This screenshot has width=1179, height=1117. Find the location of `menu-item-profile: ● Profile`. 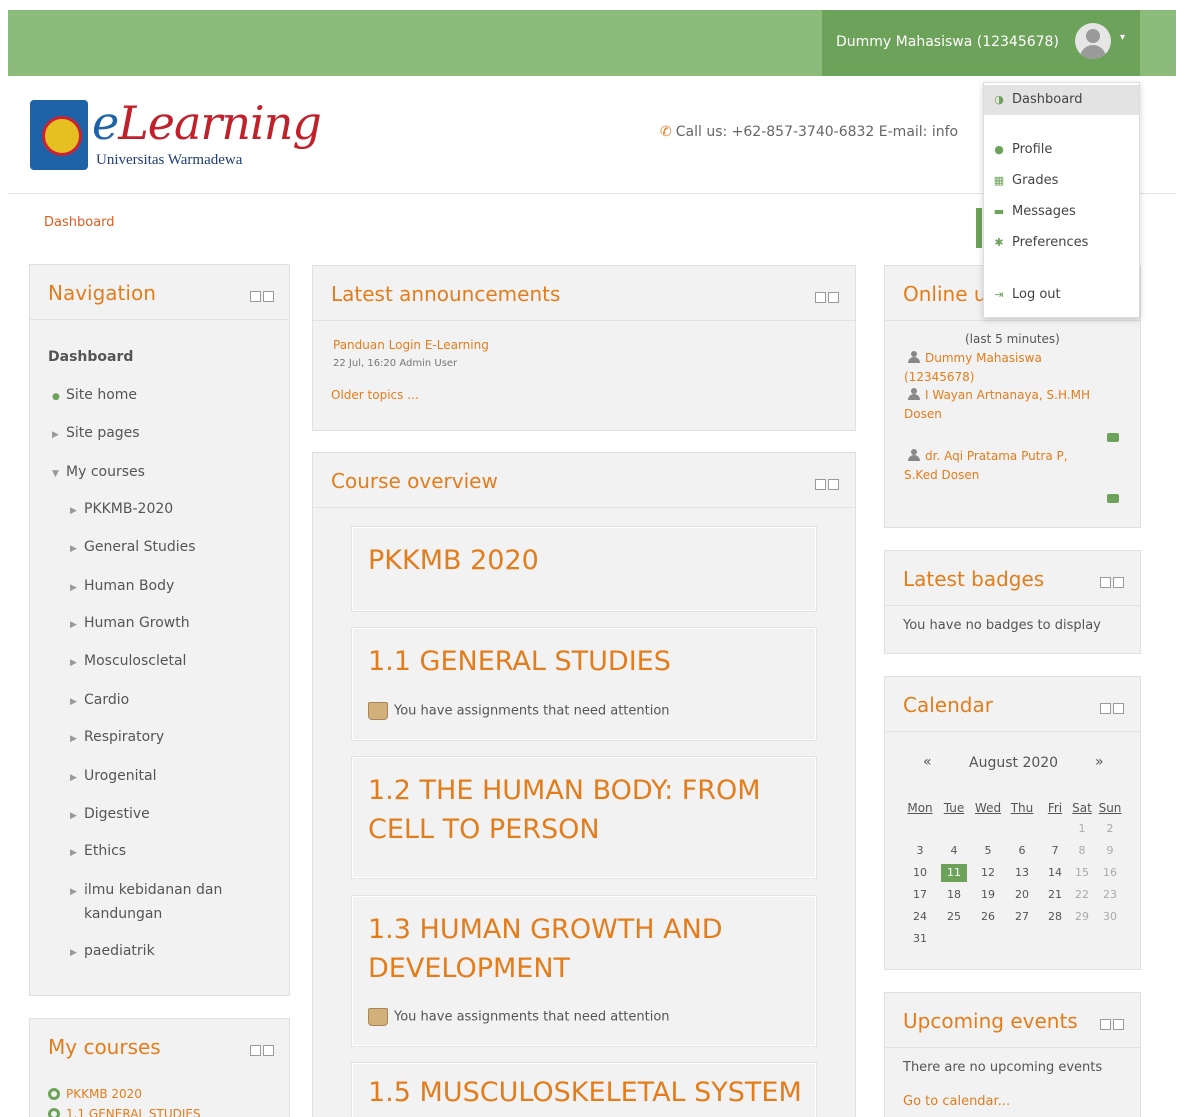

menu-item-profile: ● Profile is located at coordinates (1061, 150).